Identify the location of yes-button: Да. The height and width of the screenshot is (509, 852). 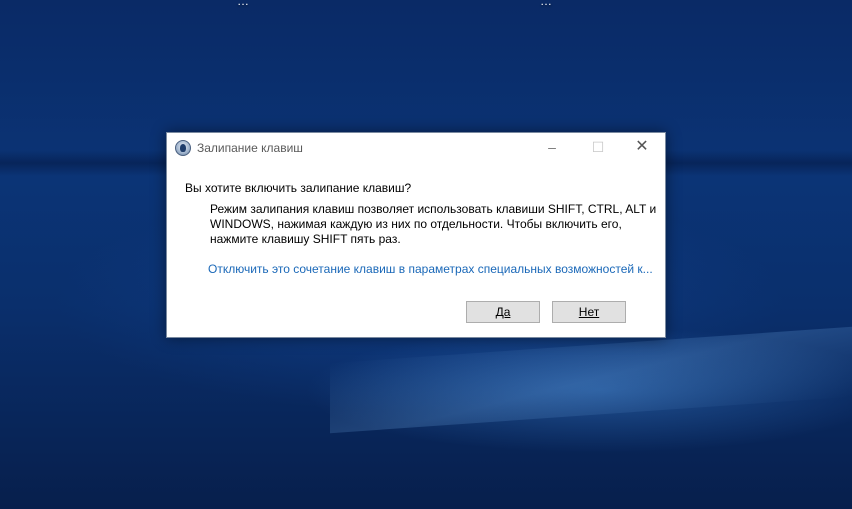
(503, 312).